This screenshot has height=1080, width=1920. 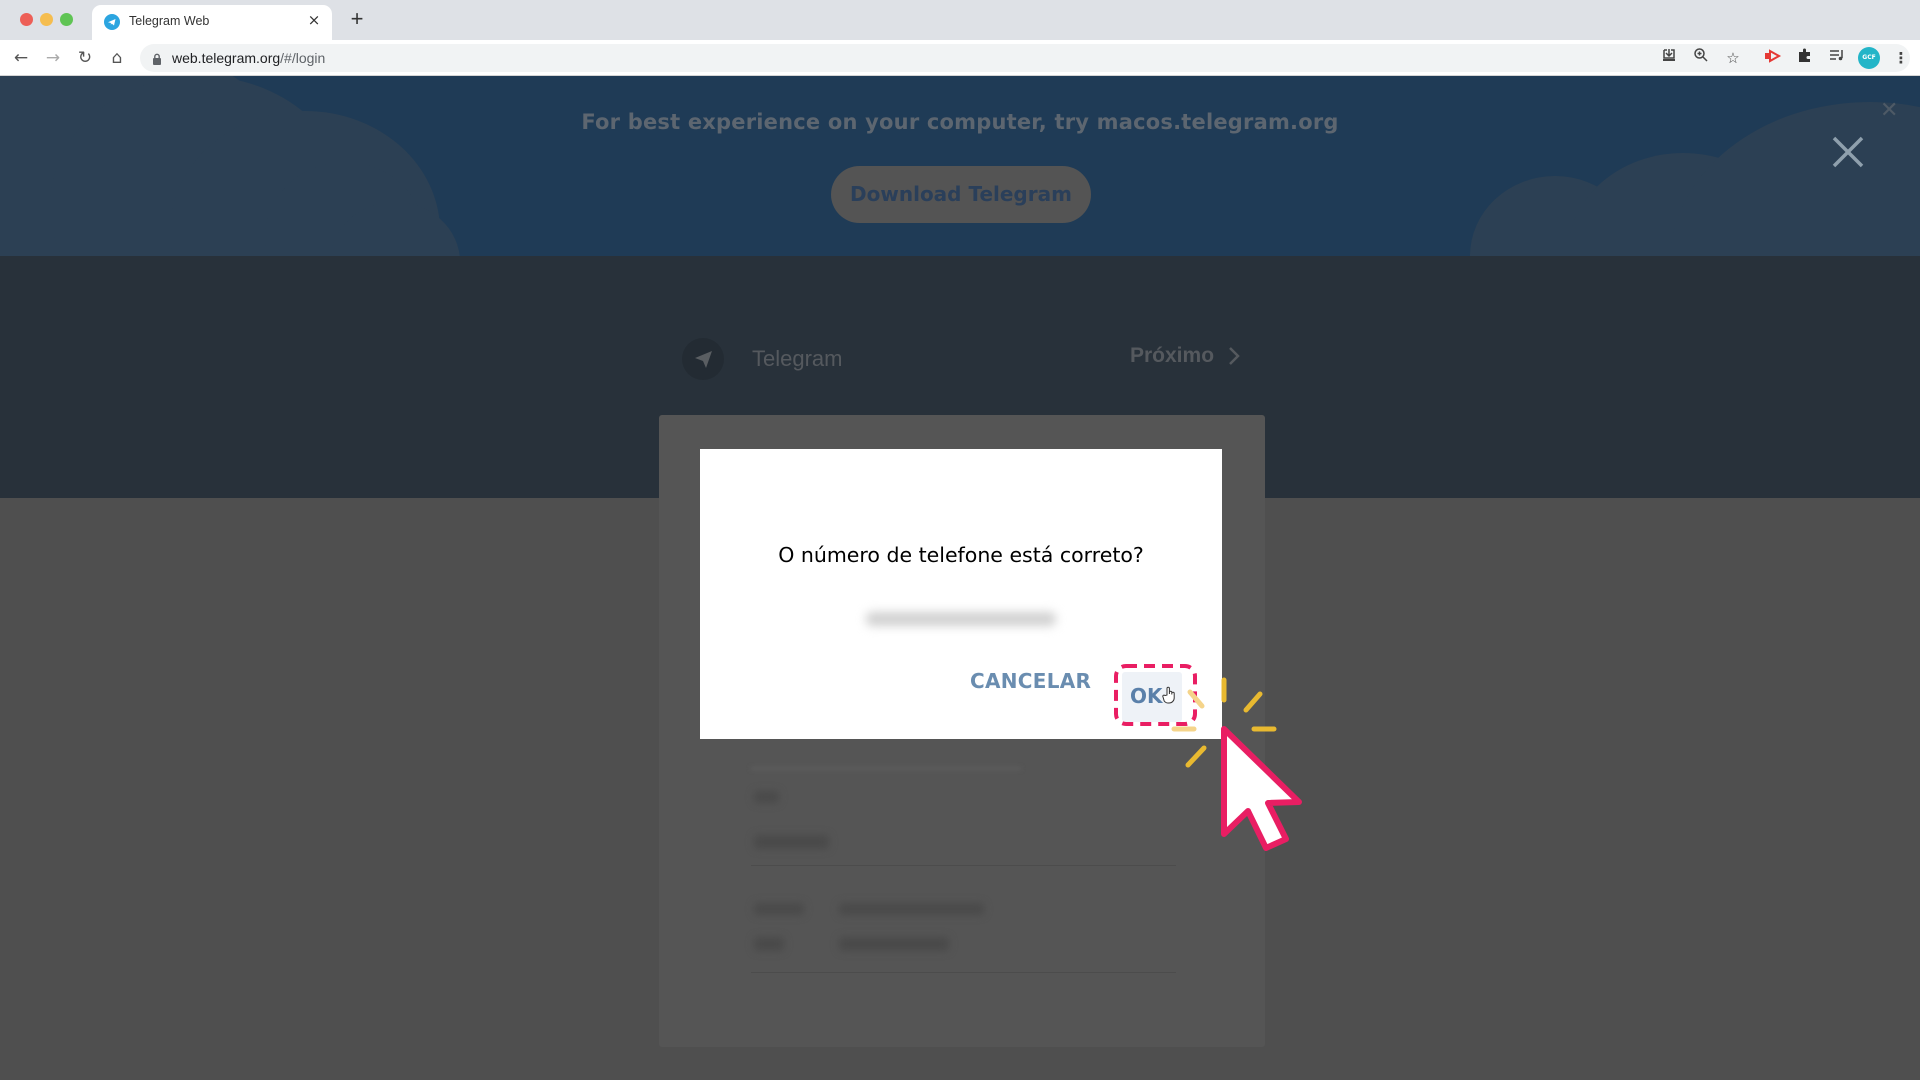 I want to click on menu-kebab-icon: ⋮, so click(x=1901, y=58).